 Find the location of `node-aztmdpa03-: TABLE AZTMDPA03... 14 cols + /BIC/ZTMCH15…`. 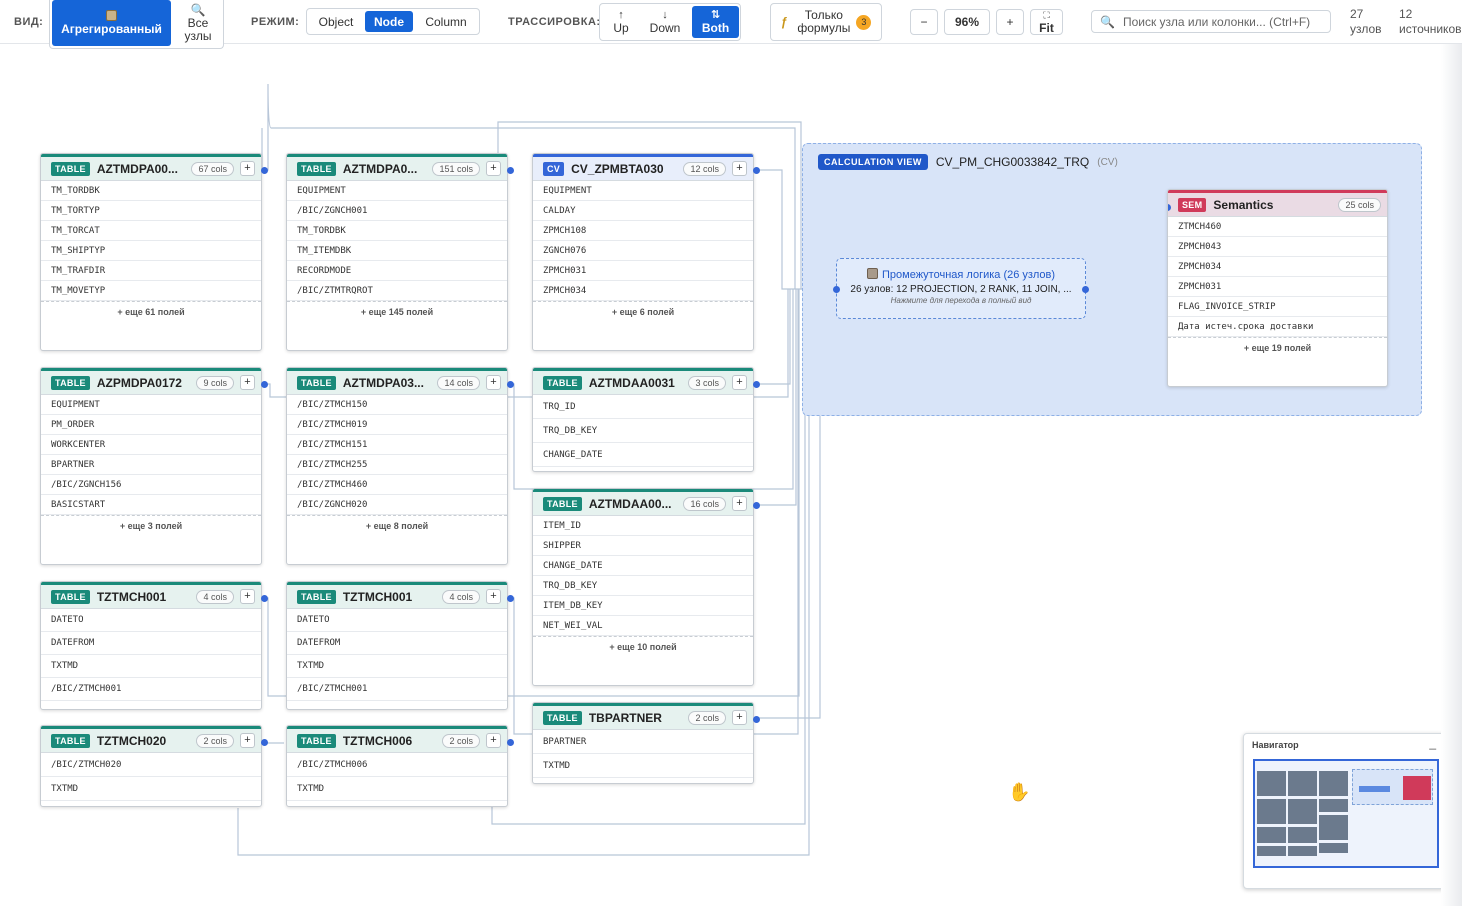

node-aztmdpa03-: TABLE AZTMDPA03... 14 cols + /BIC/ZTMCH15… is located at coordinates (397, 466).